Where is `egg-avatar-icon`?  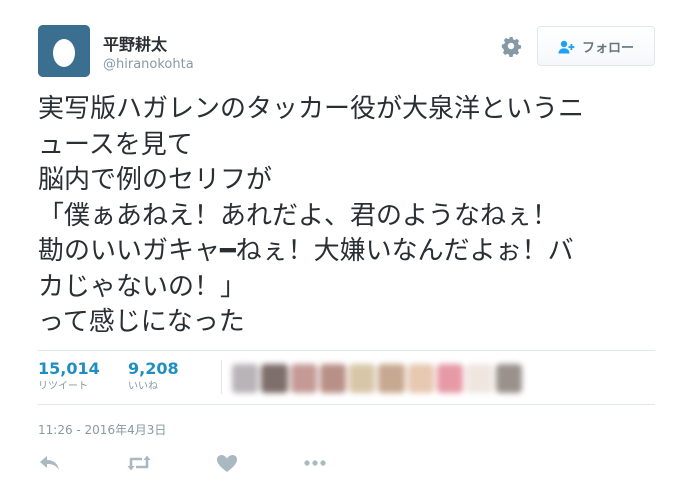 egg-avatar-icon is located at coordinates (64, 51).